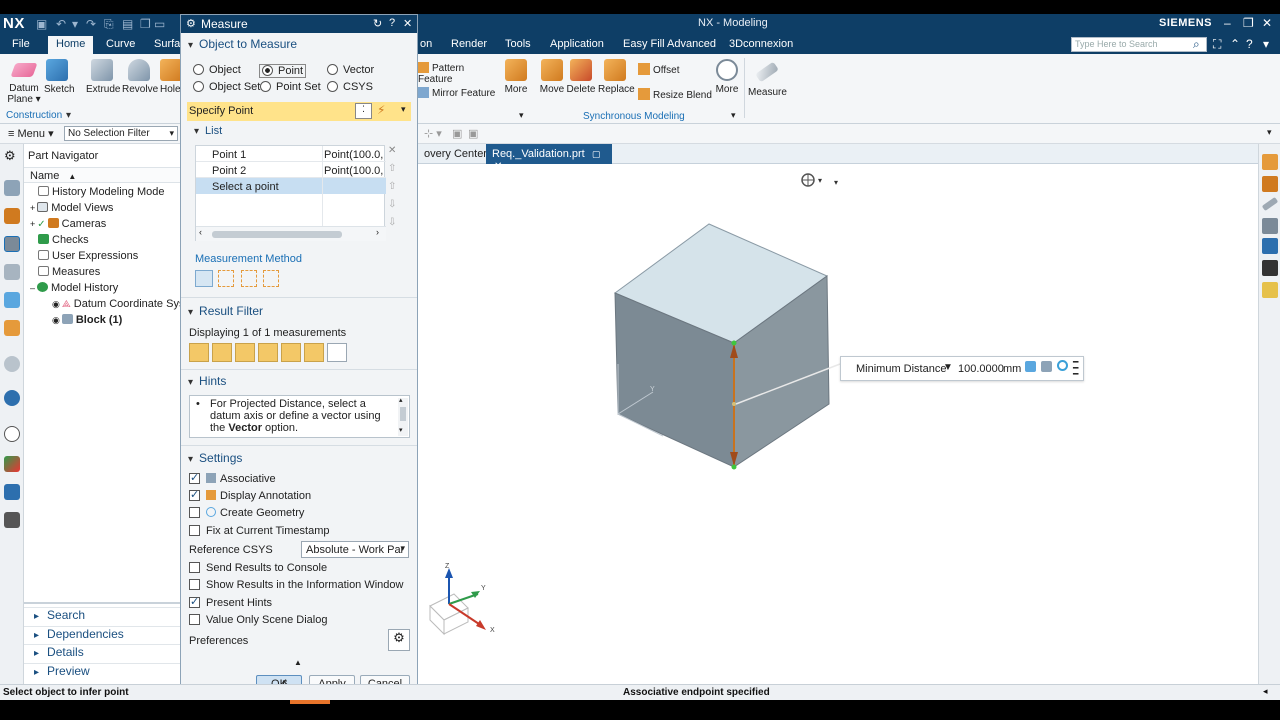  What do you see at coordinates (250, 495) in the screenshot?
I see `display-annotation-checkbox: Display Annotation` at bounding box center [250, 495].